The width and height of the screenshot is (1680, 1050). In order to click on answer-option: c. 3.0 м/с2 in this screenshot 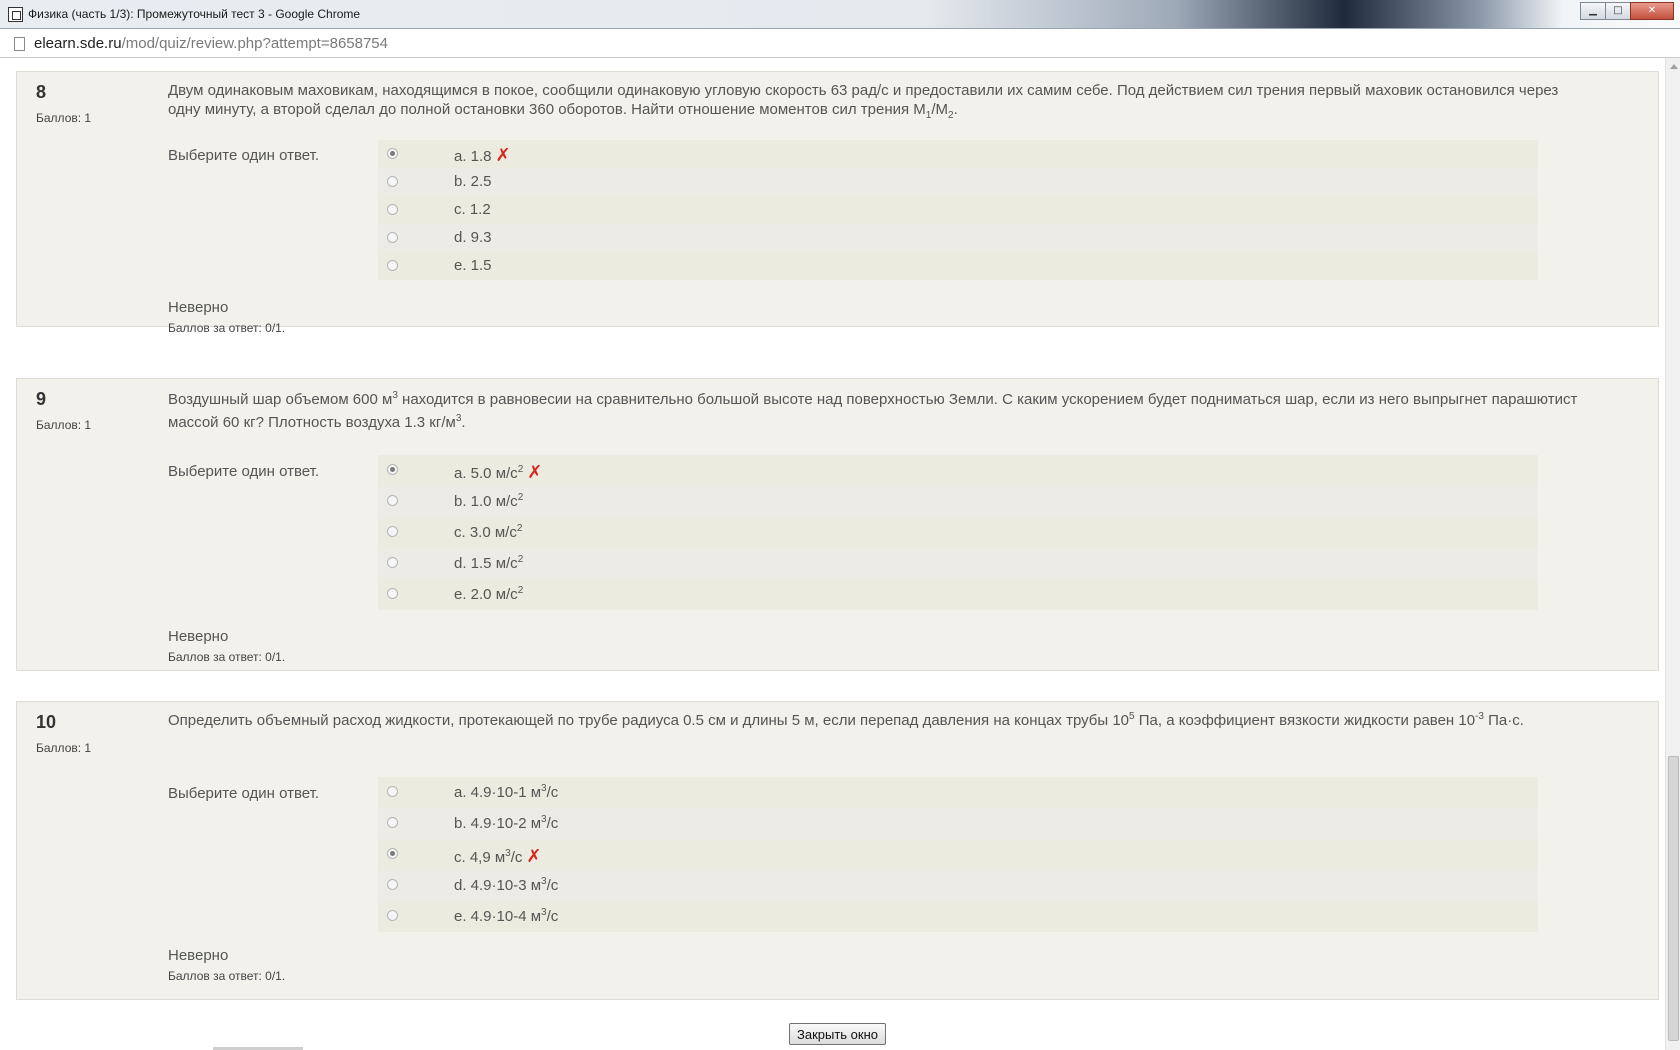, I will do `click(958, 532)`.